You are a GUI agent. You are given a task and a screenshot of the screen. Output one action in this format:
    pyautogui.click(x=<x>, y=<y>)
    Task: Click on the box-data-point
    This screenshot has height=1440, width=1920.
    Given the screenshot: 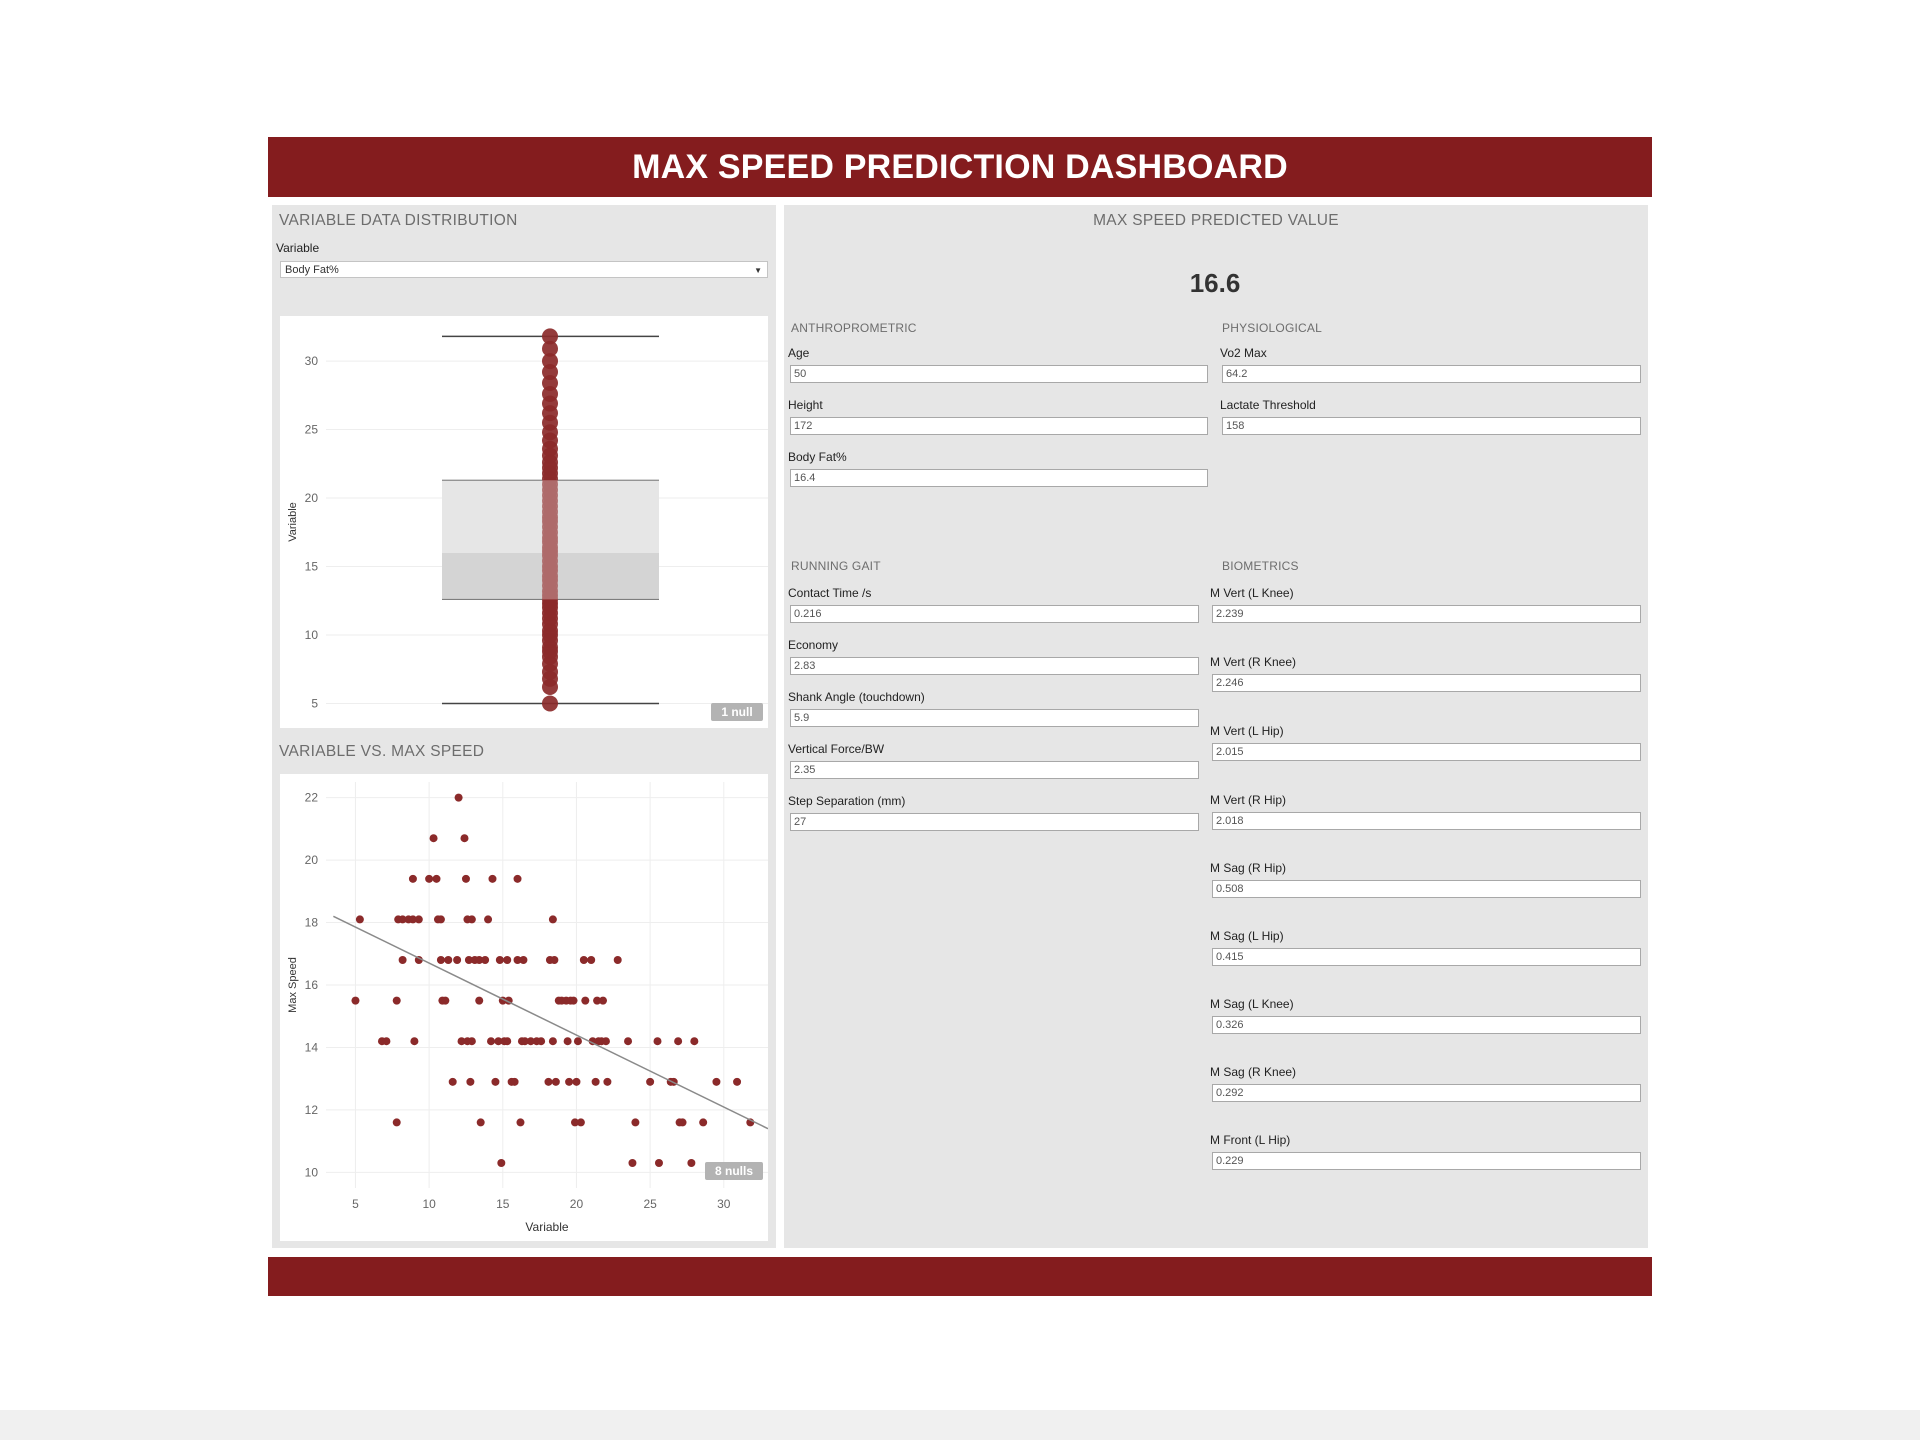 What is the action you would take?
    pyautogui.click(x=550, y=703)
    